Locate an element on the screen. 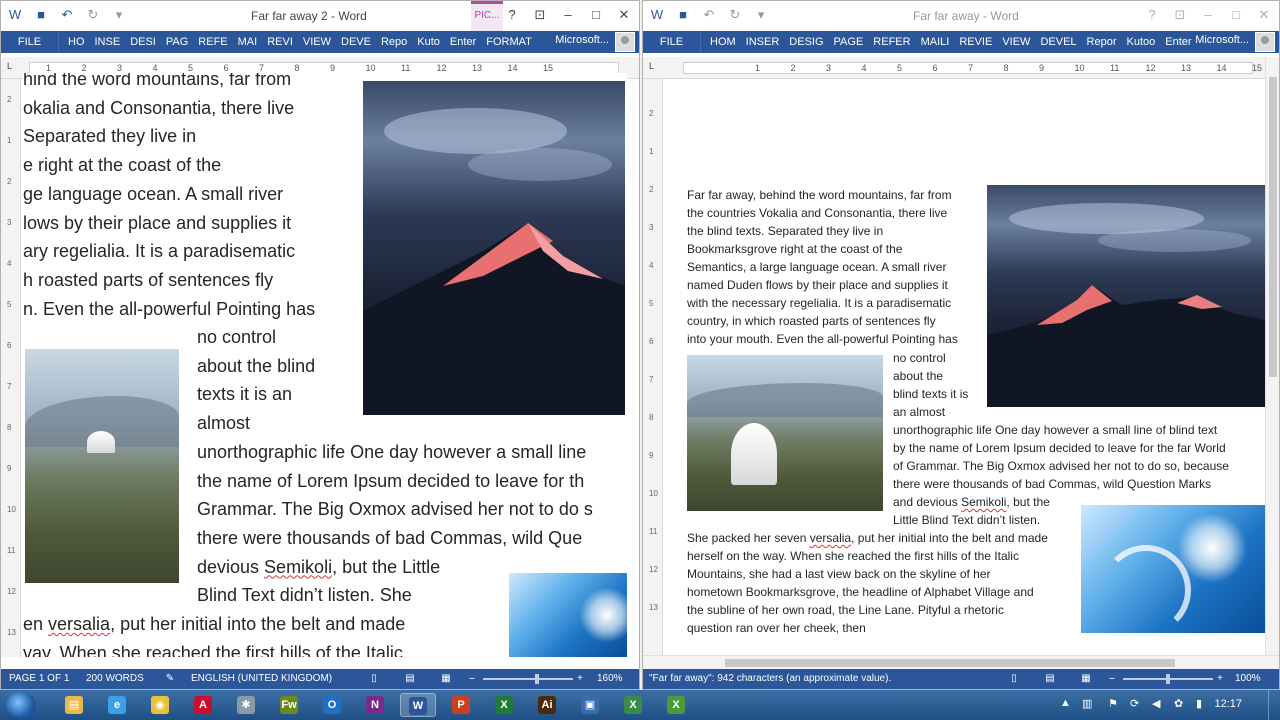  taskbar-powerpoint-icon: P is located at coordinates (461, 705).